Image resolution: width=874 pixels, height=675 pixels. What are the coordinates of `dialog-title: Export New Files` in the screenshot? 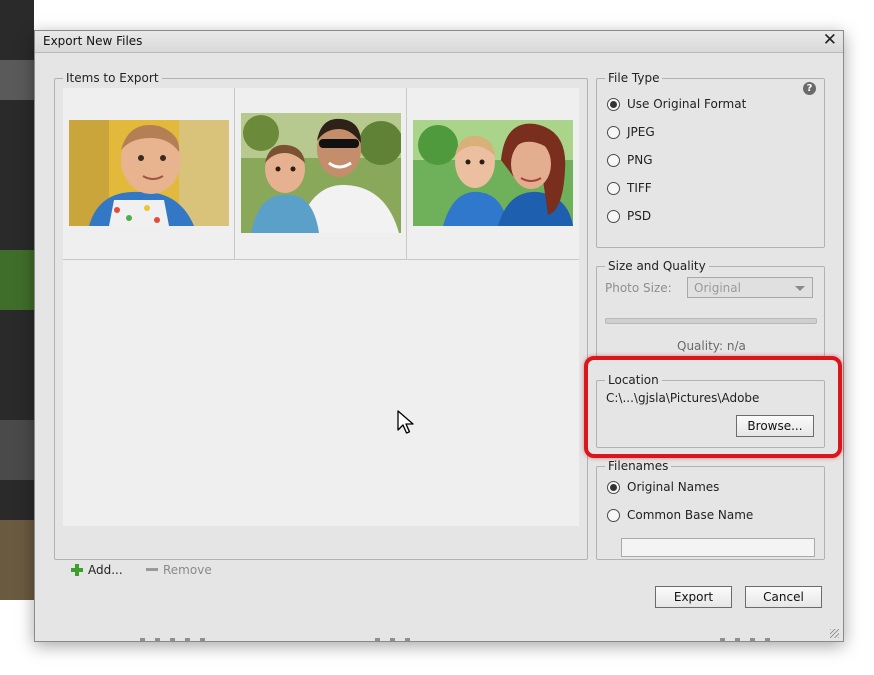 It's located at (93, 41).